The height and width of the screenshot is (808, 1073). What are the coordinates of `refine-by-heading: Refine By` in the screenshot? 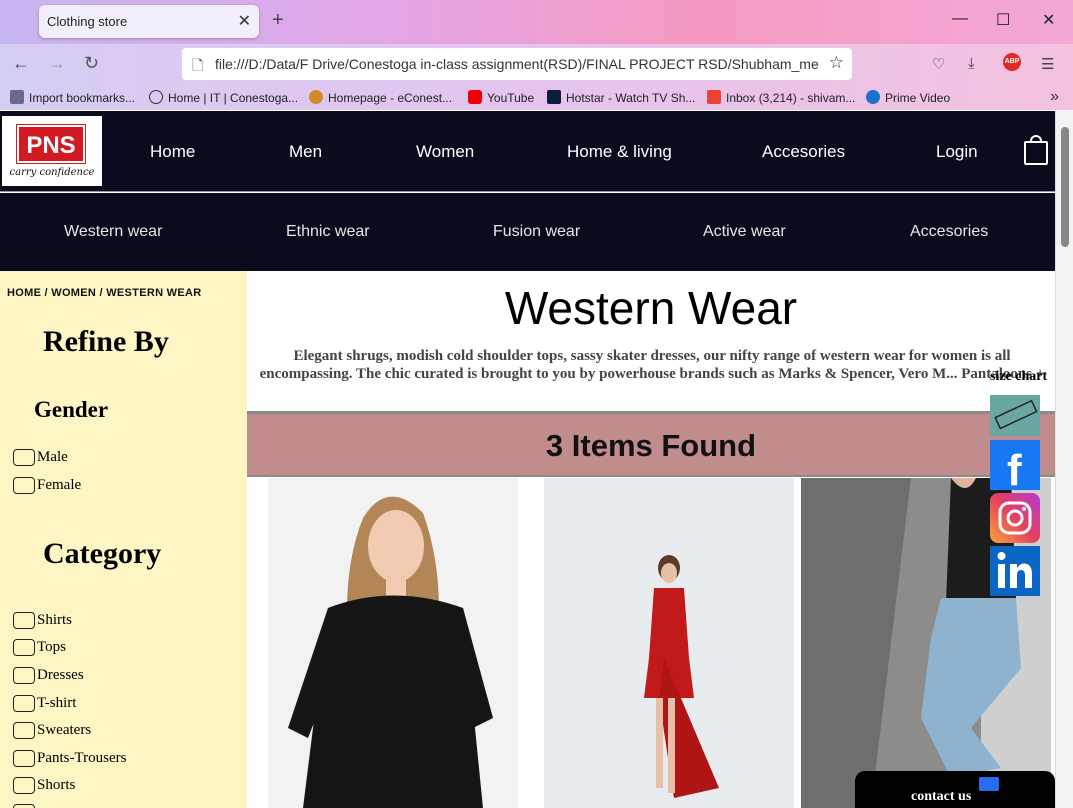 It's located at (106, 341).